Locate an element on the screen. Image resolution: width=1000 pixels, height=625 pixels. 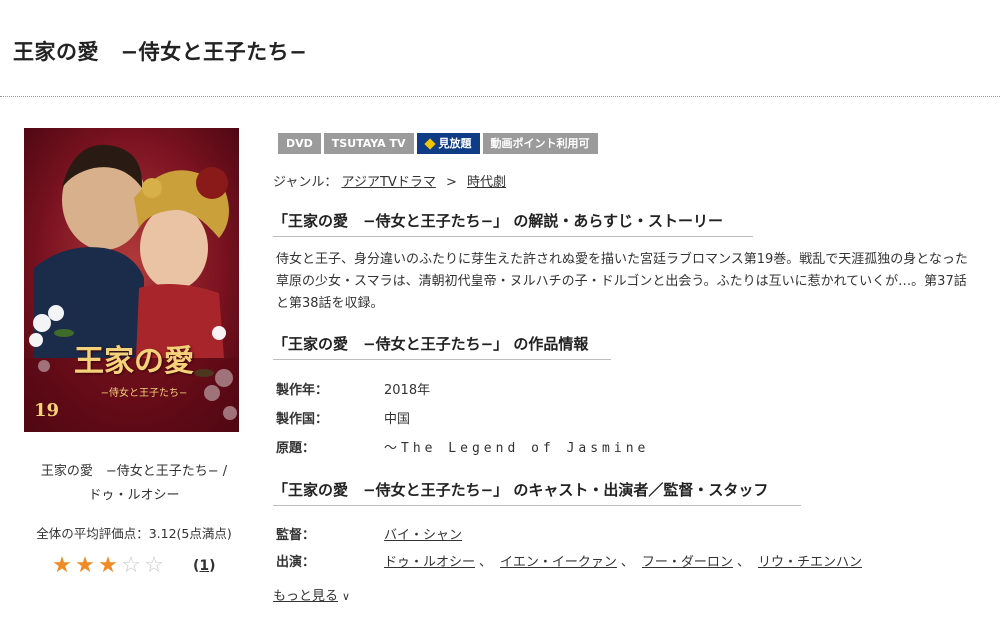
rating-count-link: 1 is located at coordinates (204, 566).